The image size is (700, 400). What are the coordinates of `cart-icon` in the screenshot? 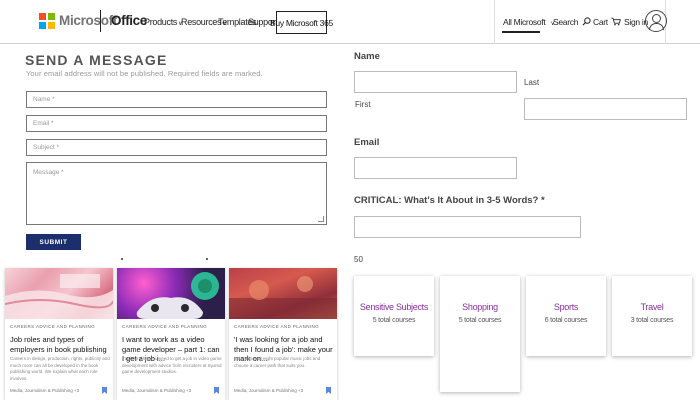 It's located at (616, 21).